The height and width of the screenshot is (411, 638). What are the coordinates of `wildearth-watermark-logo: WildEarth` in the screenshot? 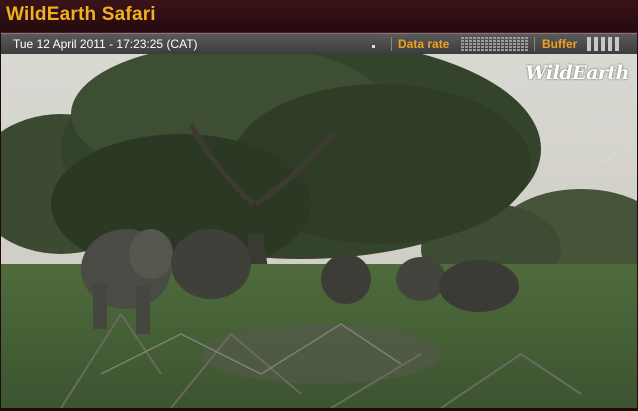 It's located at (577, 73).